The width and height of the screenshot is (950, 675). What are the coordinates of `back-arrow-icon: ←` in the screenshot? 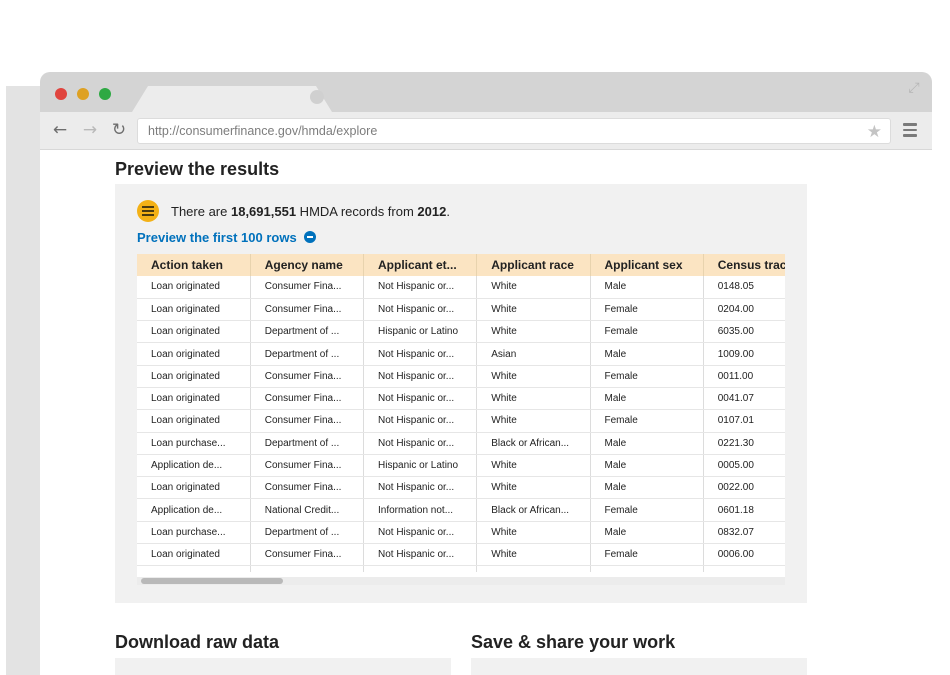 It's located at (60, 130).